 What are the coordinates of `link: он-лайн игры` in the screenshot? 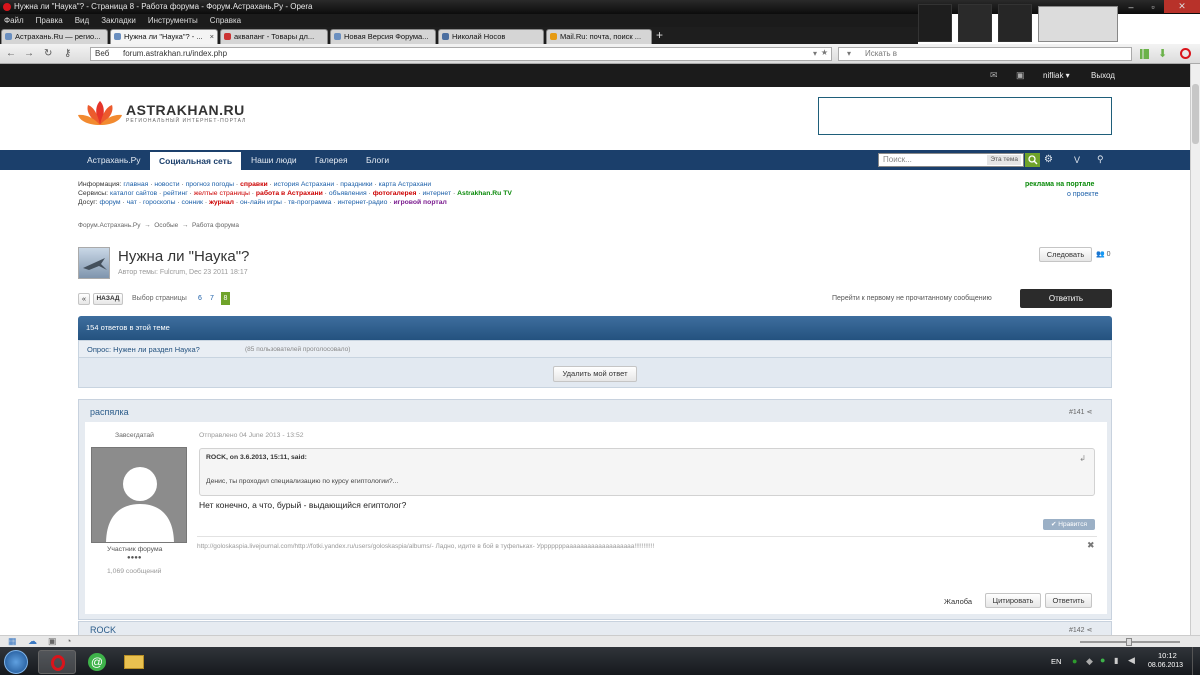 It's located at (261, 202).